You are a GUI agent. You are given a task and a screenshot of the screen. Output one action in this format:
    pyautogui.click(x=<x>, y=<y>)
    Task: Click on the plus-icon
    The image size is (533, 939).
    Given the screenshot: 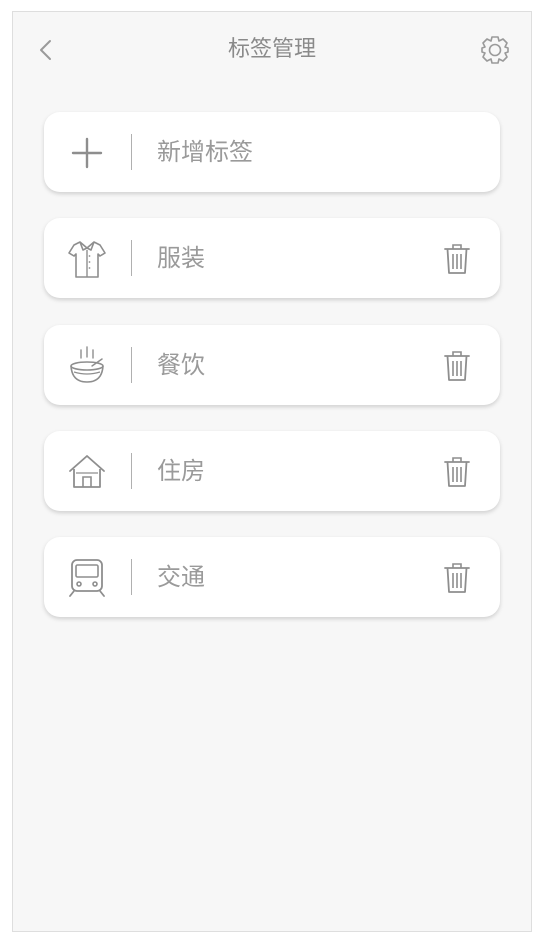 What is the action you would take?
    pyautogui.click(x=87, y=153)
    